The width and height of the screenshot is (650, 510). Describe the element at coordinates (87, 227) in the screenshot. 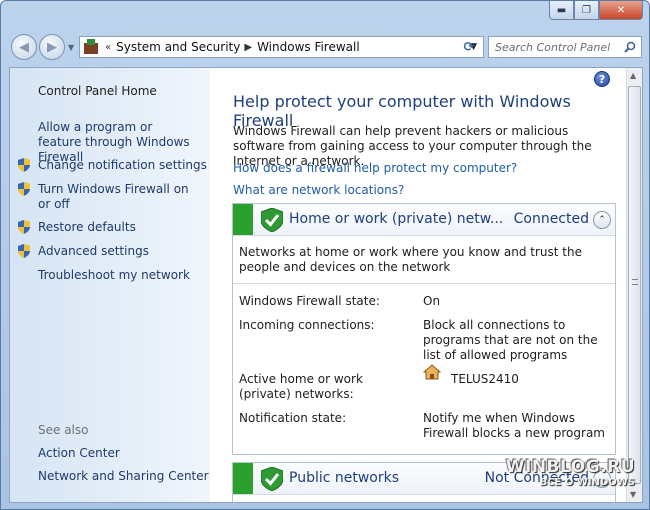

I see `restore-defaults-link: Restore defaults` at that location.